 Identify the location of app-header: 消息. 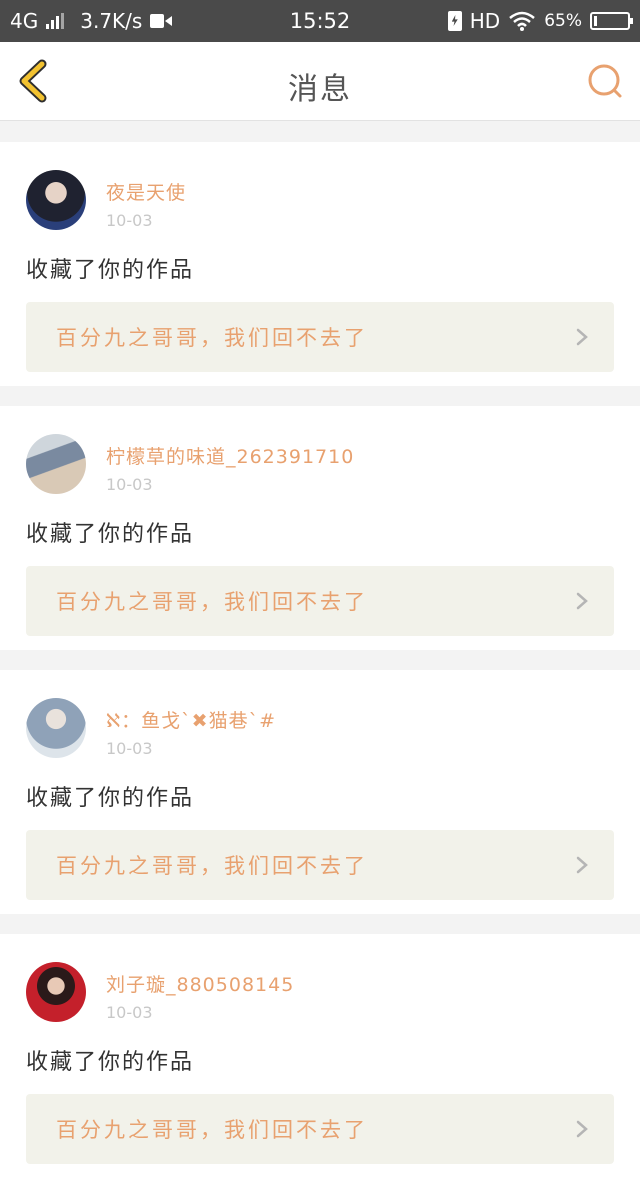
(320, 81).